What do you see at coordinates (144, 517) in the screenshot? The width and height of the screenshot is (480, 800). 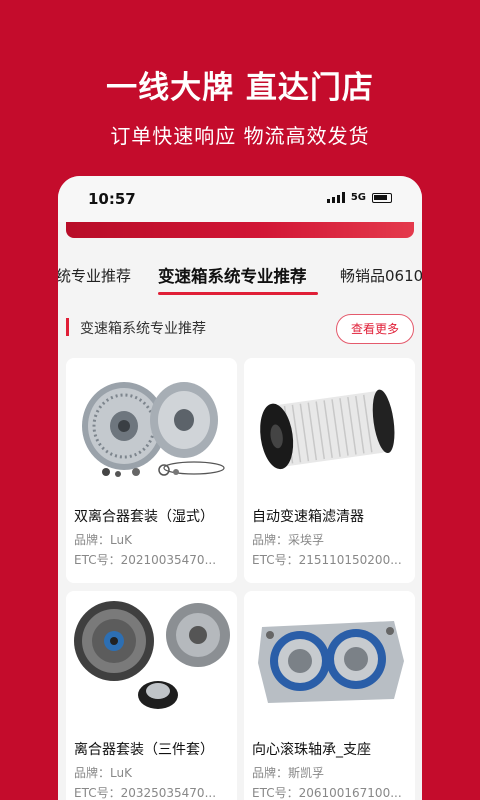 I see `product-name: 双离合器套装（湿式）` at bounding box center [144, 517].